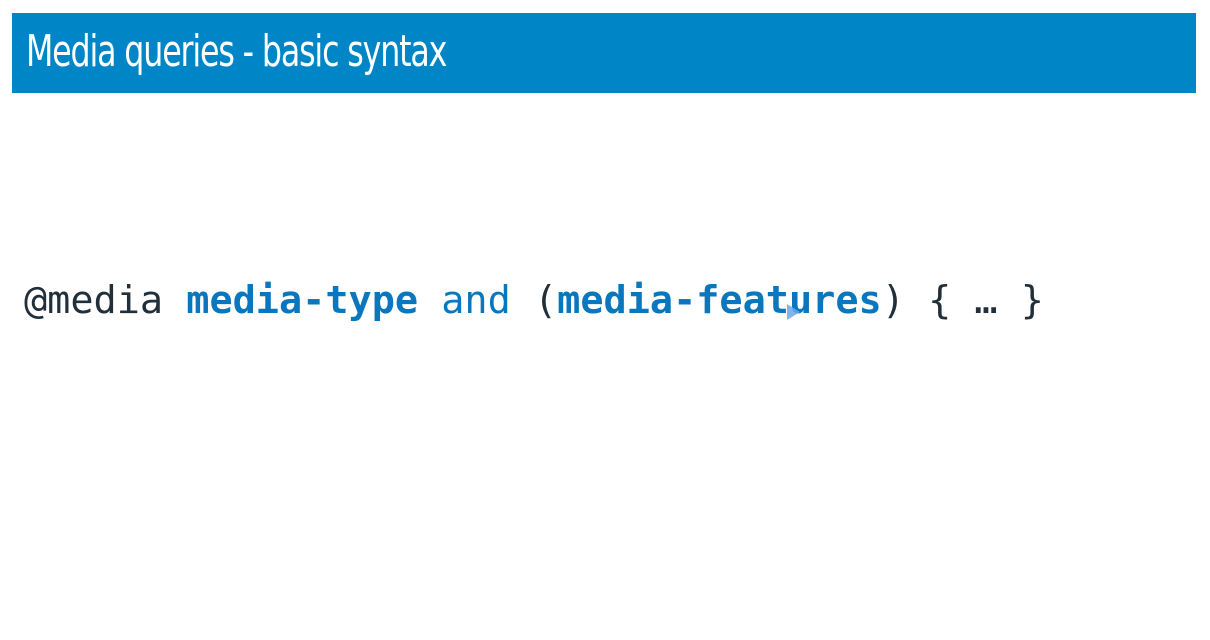  What do you see at coordinates (604, 53) in the screenshot?
I see `title-bar: Media queries - basic syntax` at bounding box center [604, 53].